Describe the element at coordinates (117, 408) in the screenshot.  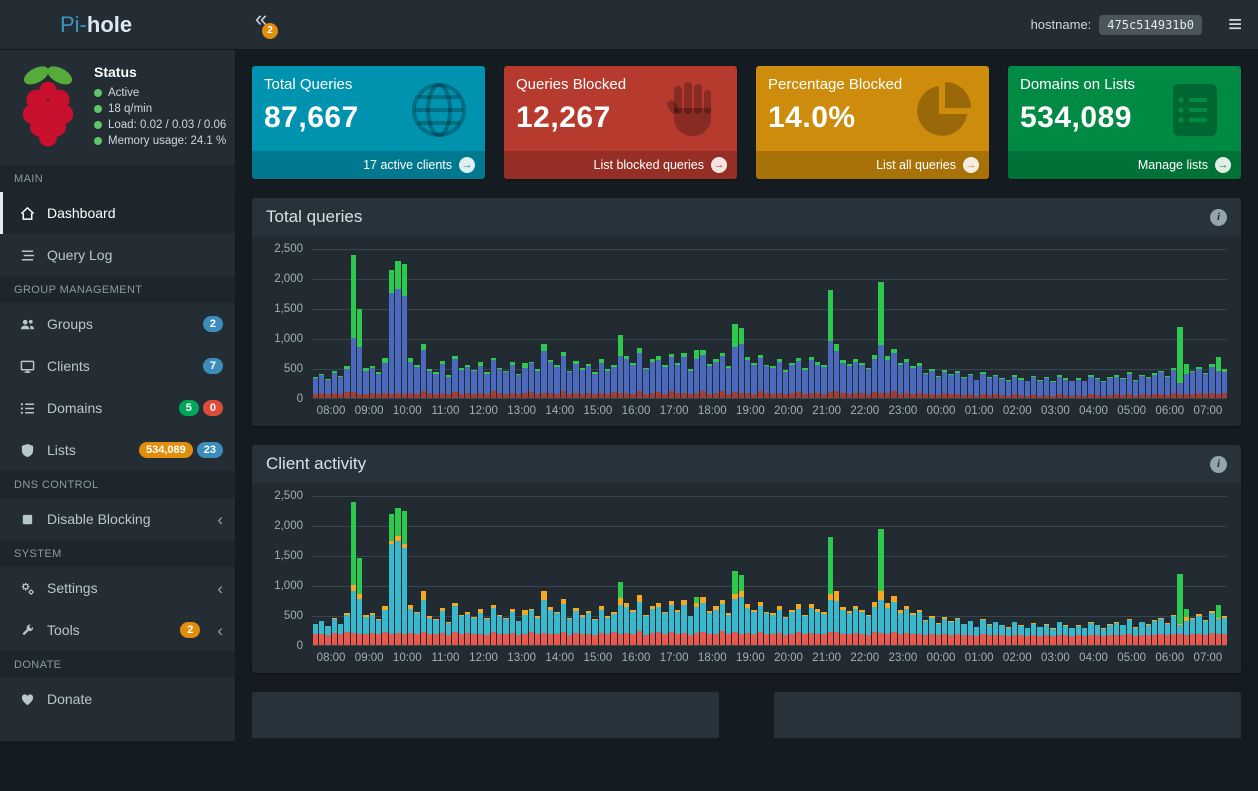
I see `sidebar-item-domains: Domains 5 0` at that location.